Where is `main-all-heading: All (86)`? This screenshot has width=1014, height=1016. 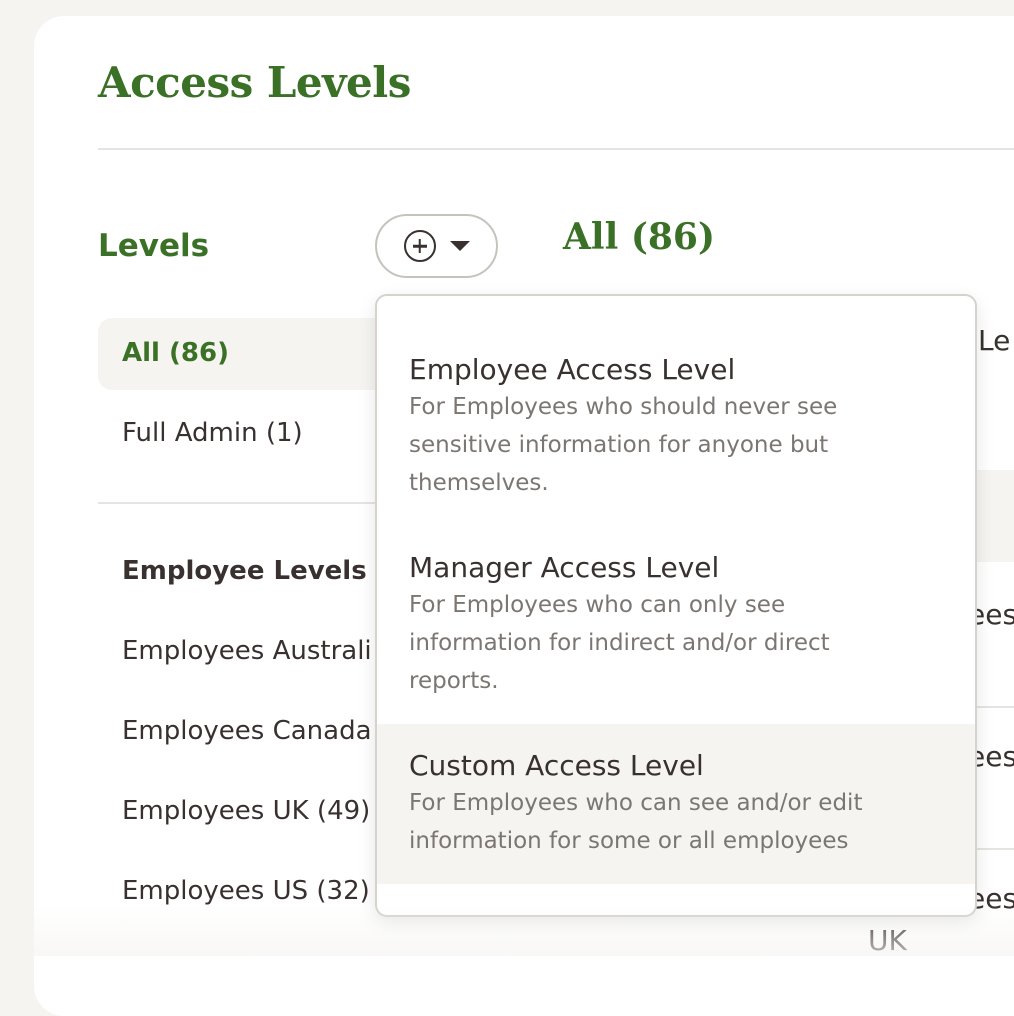 main-all-heading: All (86) is located at coordinates (639, 237).